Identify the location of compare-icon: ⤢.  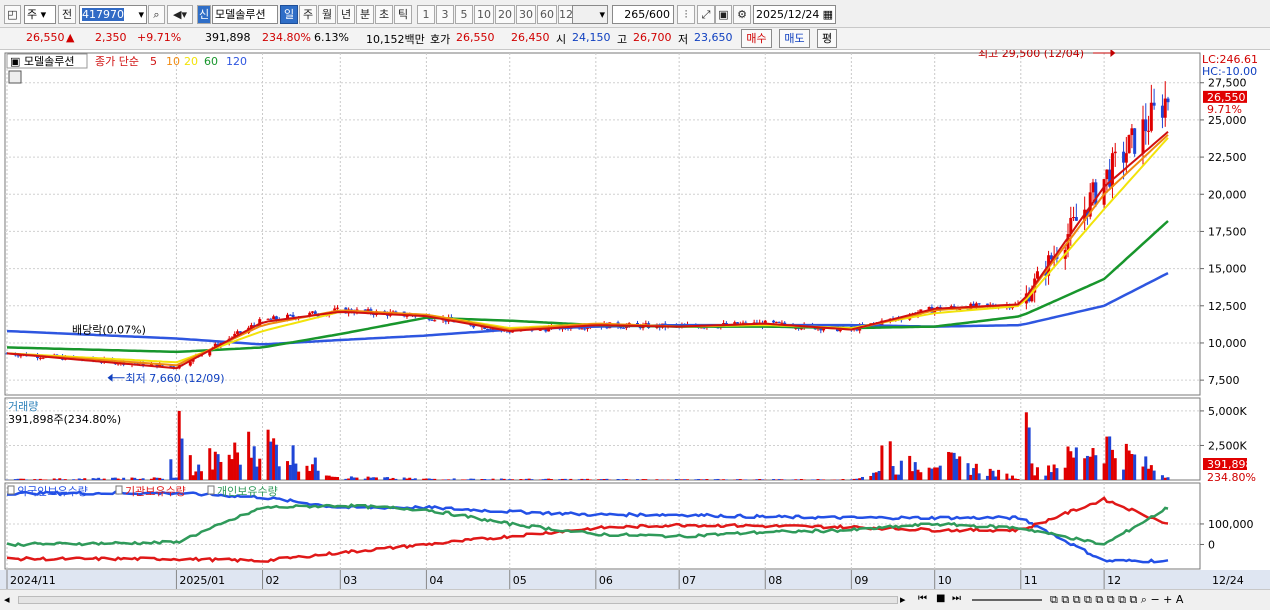
(706, 14).